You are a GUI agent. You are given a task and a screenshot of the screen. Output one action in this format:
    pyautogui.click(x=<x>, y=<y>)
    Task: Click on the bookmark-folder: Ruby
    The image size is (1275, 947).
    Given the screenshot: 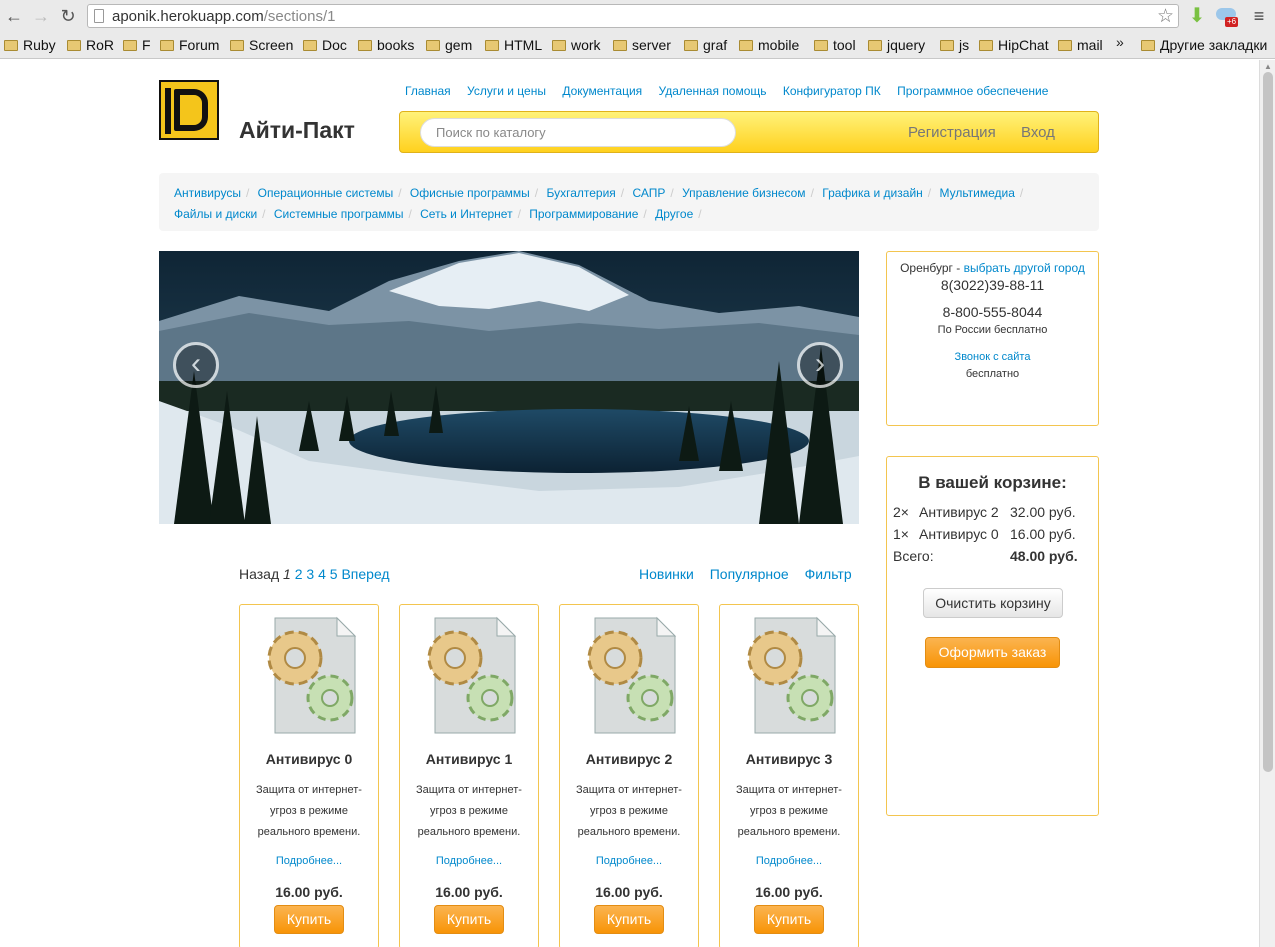 What is the action you would take?
    pyautogui.click(x=30, y=45)
    